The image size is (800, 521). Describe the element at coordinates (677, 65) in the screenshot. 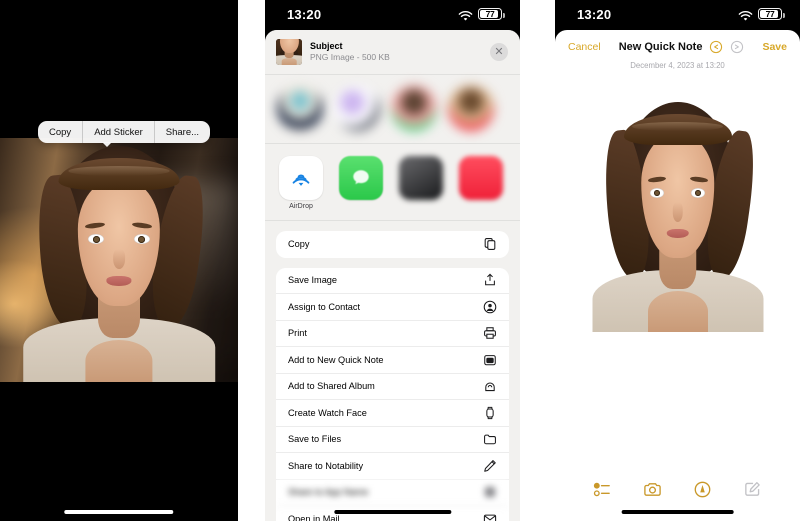

I see `note-timestamp: December 4, 2023 at 13:20` at that location.